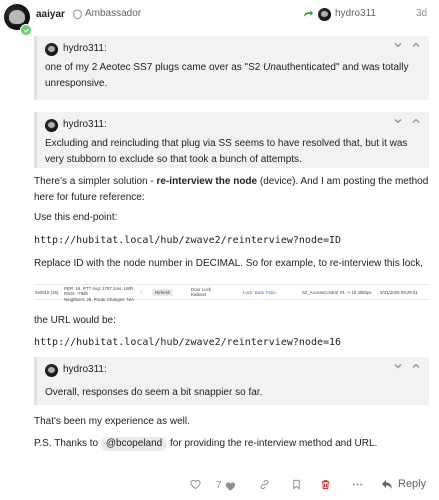 This screenshot has width=439, height=500. Describe the element at coordinates (308, 14) in the screenshot. I see `reply-arrow-icon` at that location.